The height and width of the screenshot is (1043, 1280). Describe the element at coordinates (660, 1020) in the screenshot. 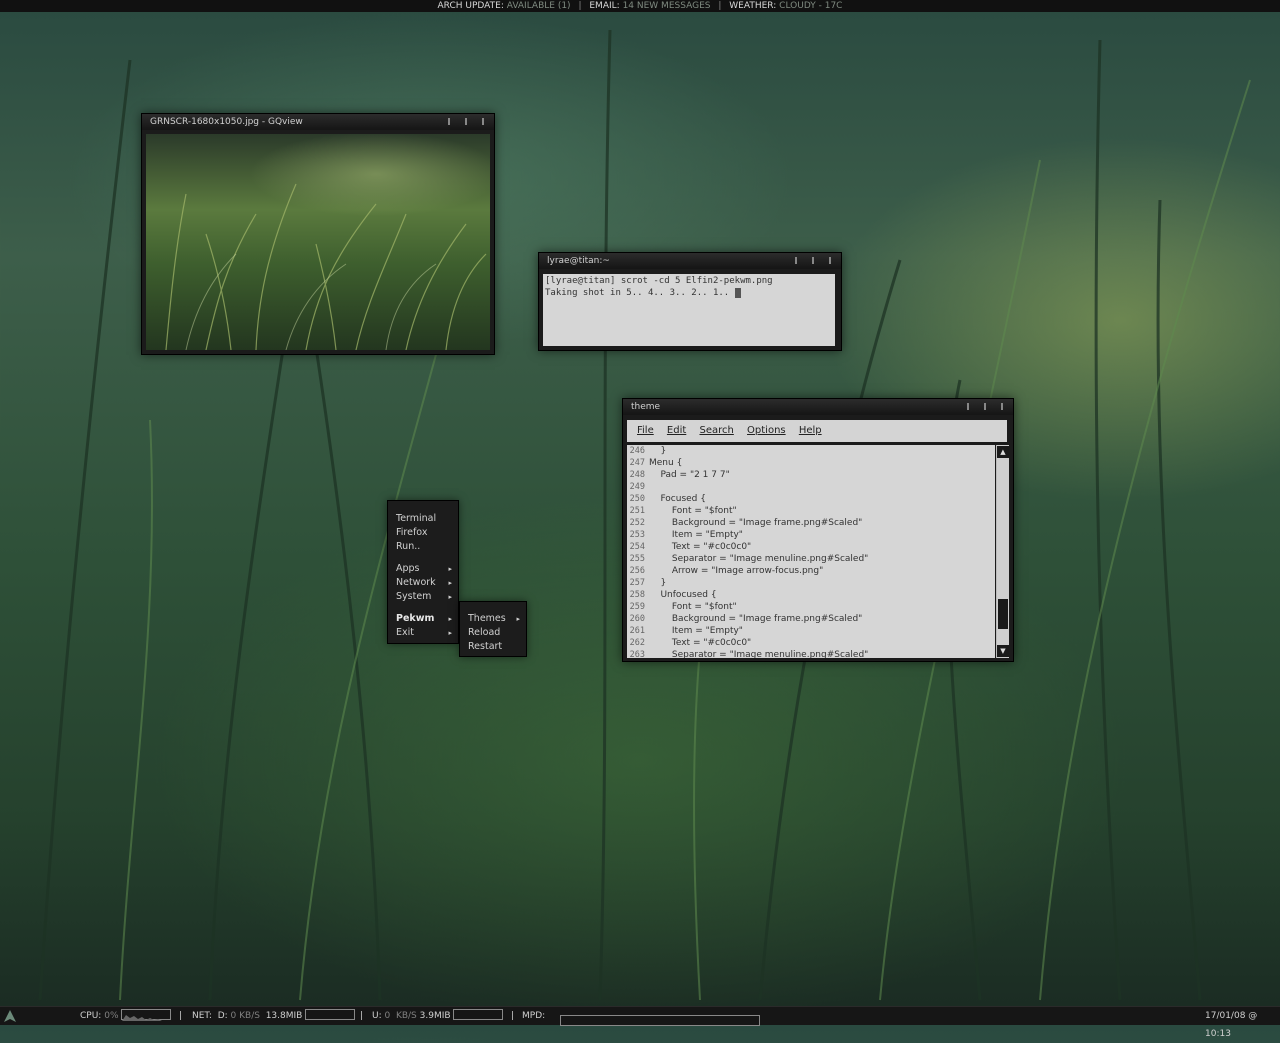

I see `mpd-progress-bar` at that location.